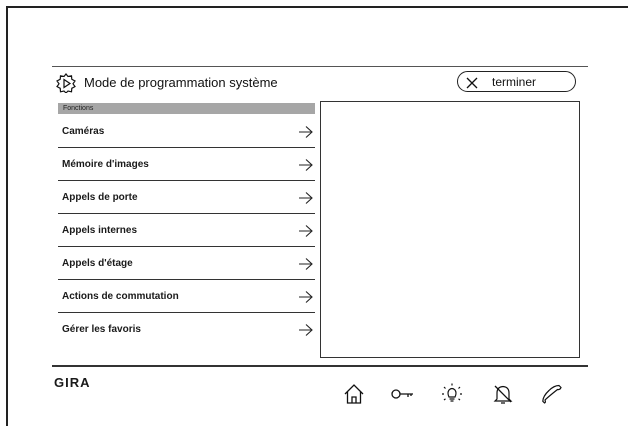 Image resolution: width=628 pixels, height=426 pixels. I want to click on menu-item-cameras: Caméras, so click(186, 131).